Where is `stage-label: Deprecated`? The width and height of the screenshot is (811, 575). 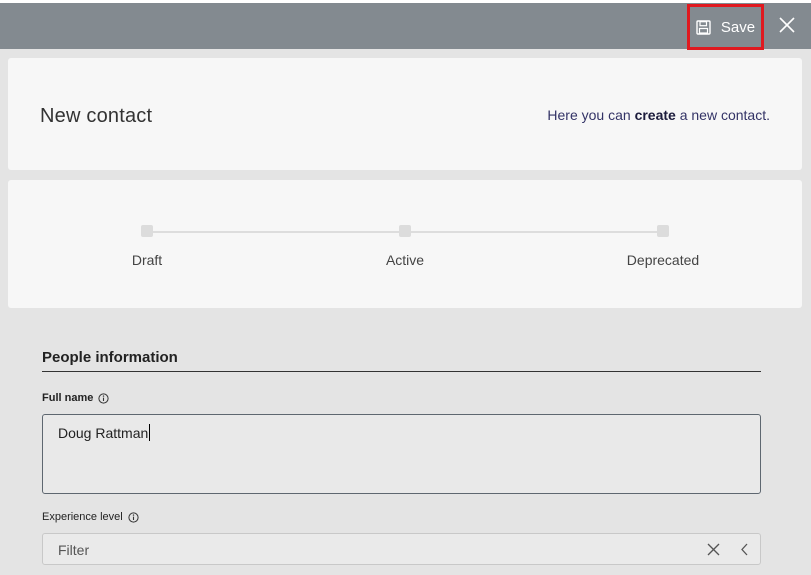 stage-label: Deprecated is located at coordinates (663, 260).